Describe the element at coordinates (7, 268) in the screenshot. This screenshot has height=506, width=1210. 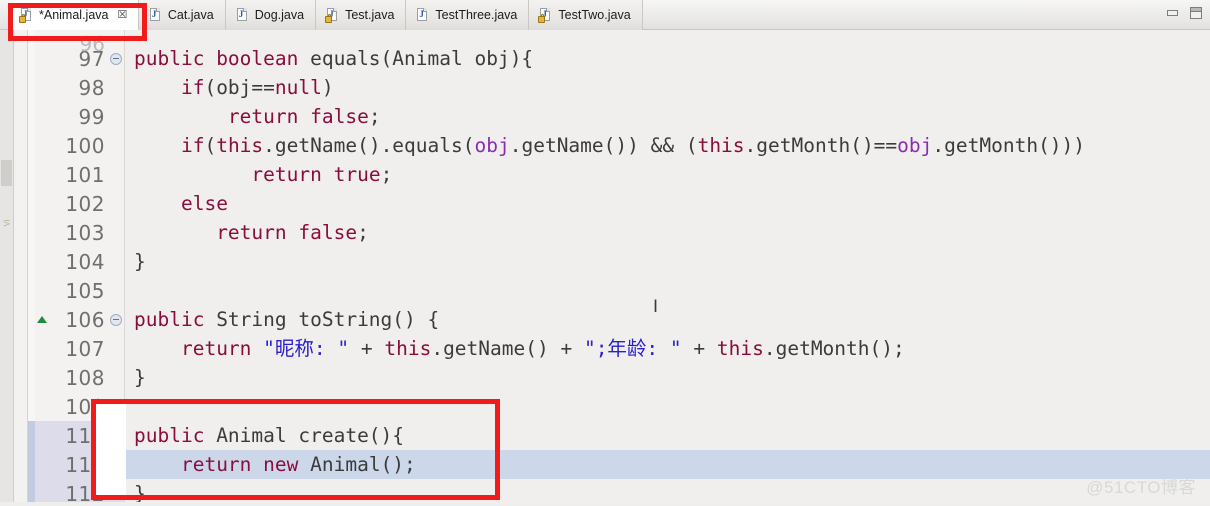
I see `left-view-rail: Vi` at that location.